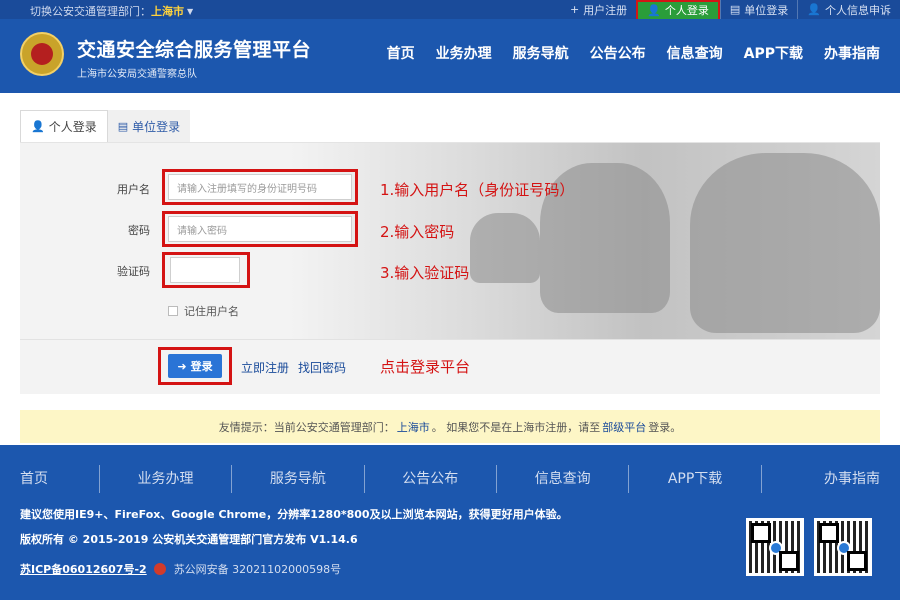 The height and width of the screenshot is (600, 900). What do you see at coordinates (429, 479) in the screenshot?
I see `footer-nav-announcements: 公告公布` at bounding box center [429, 479].